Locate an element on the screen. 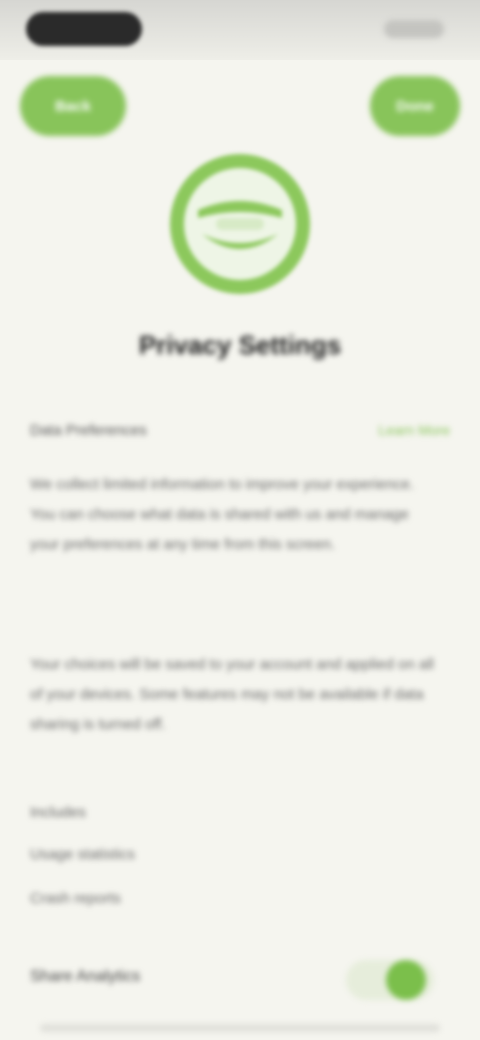  toggle-knob is located at coordinates (406, 980).